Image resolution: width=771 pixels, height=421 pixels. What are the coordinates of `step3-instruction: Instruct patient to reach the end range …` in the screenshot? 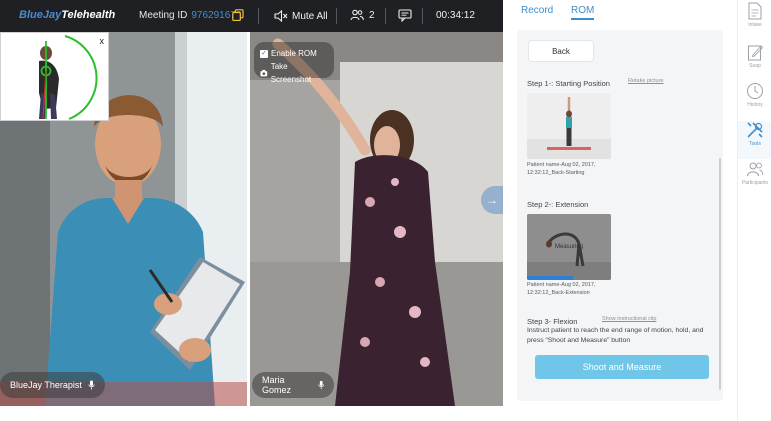 It's located at (615, 335).